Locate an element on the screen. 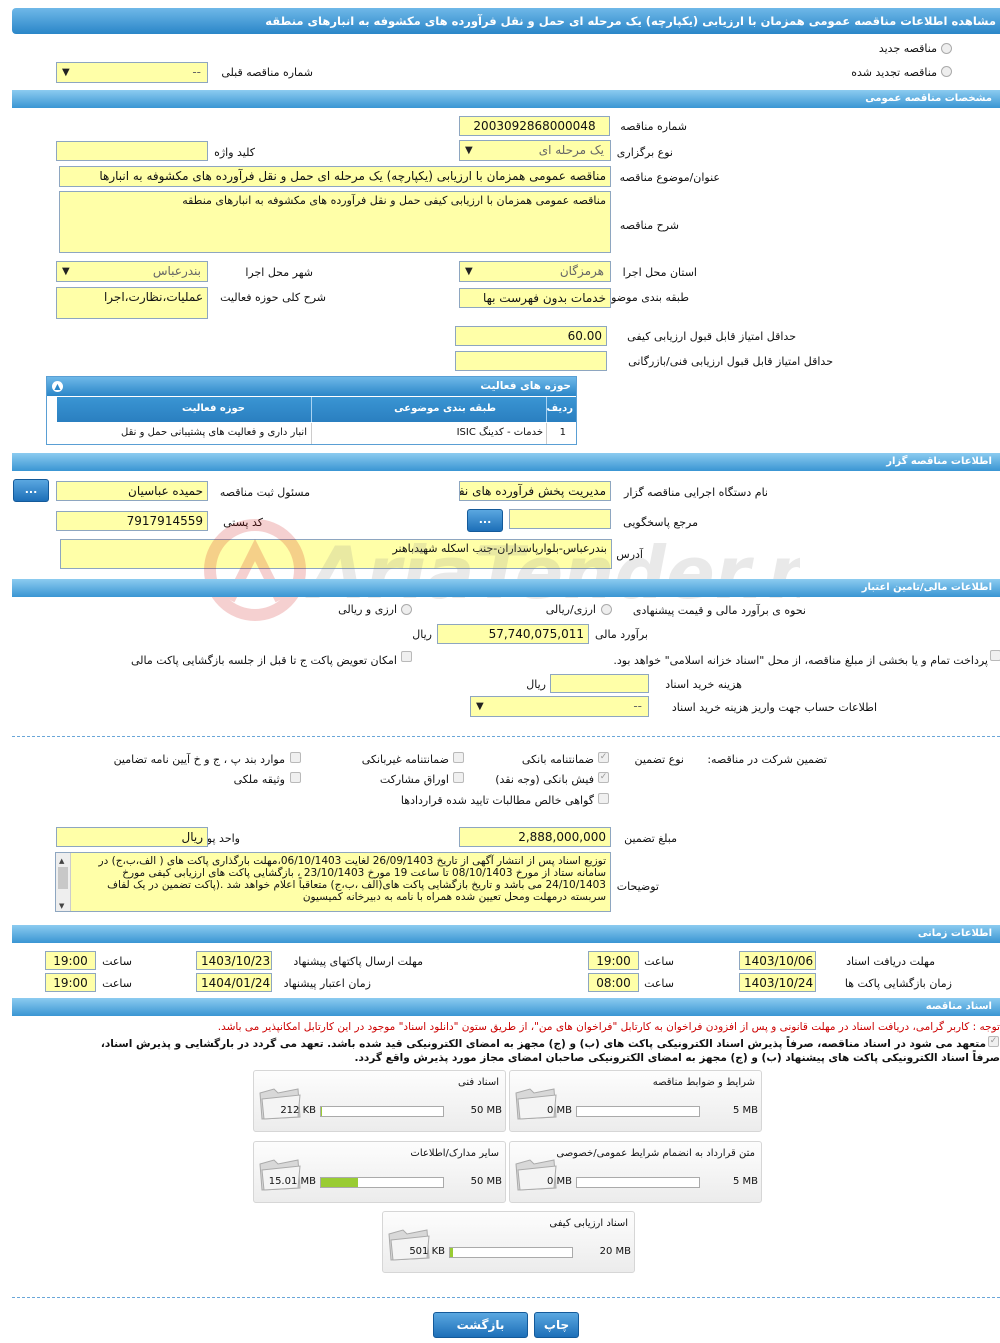  col-category: طبقه بندی موضوعی is located at coordinates (445, 408).